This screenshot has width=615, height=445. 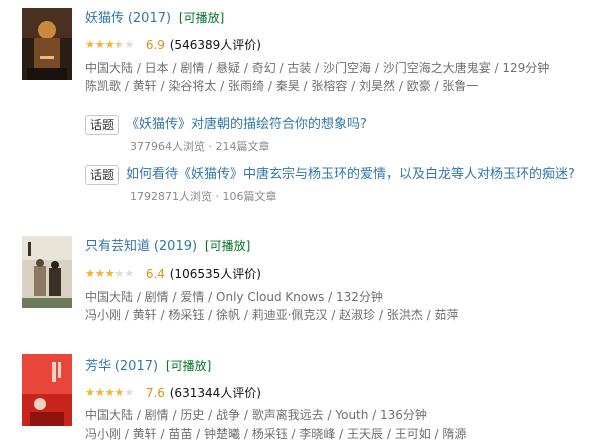 What do you see at coordinates (98, 366) in the screenshot?
I see `movie-title-link: 芳华` at bounding box center [98, 366].